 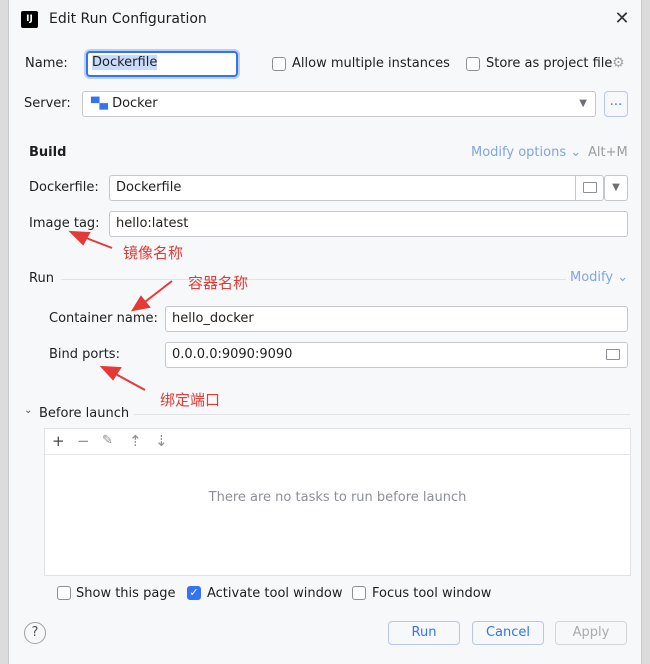 What do you see at coordinates (162, 64) in the screenshot?
I see `name-input: Dockerfile` at bounding box center [162, 64].